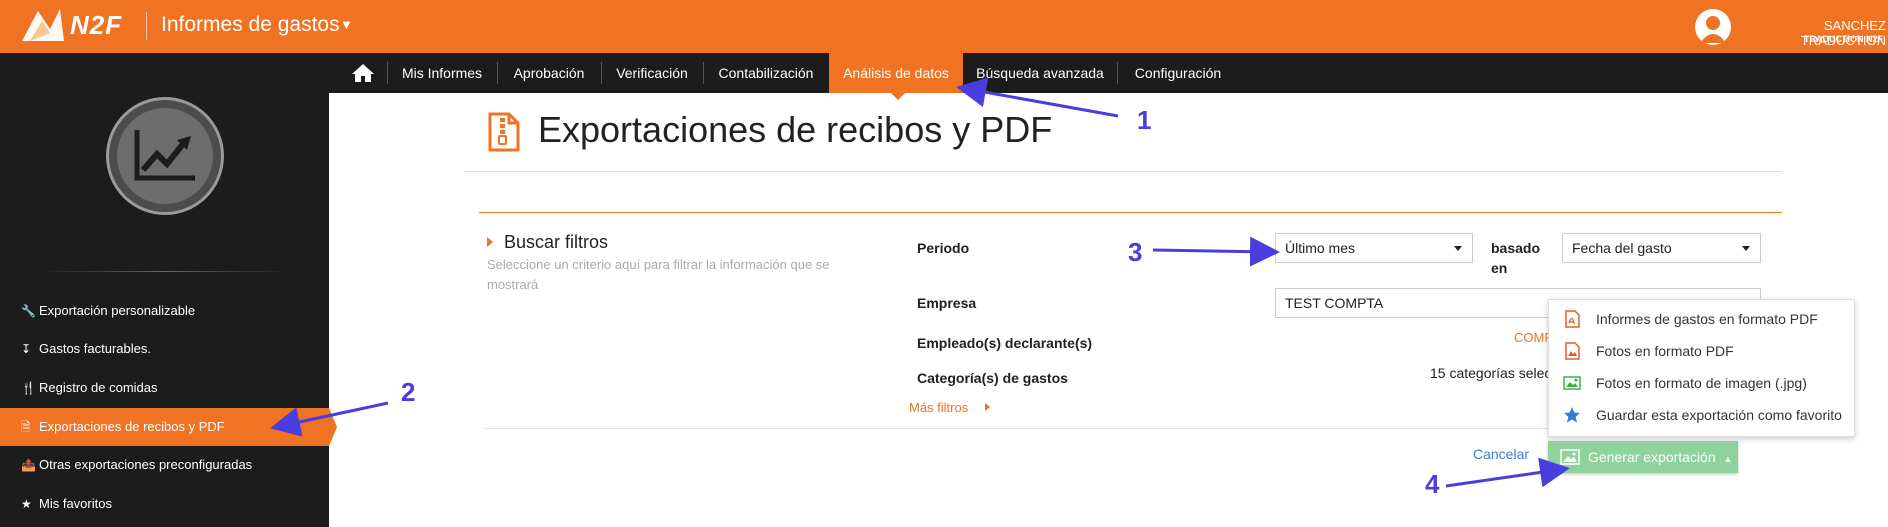 The image size is (1888, 527). I want to click on wrench-icon: 🔧, so click(28, 311).